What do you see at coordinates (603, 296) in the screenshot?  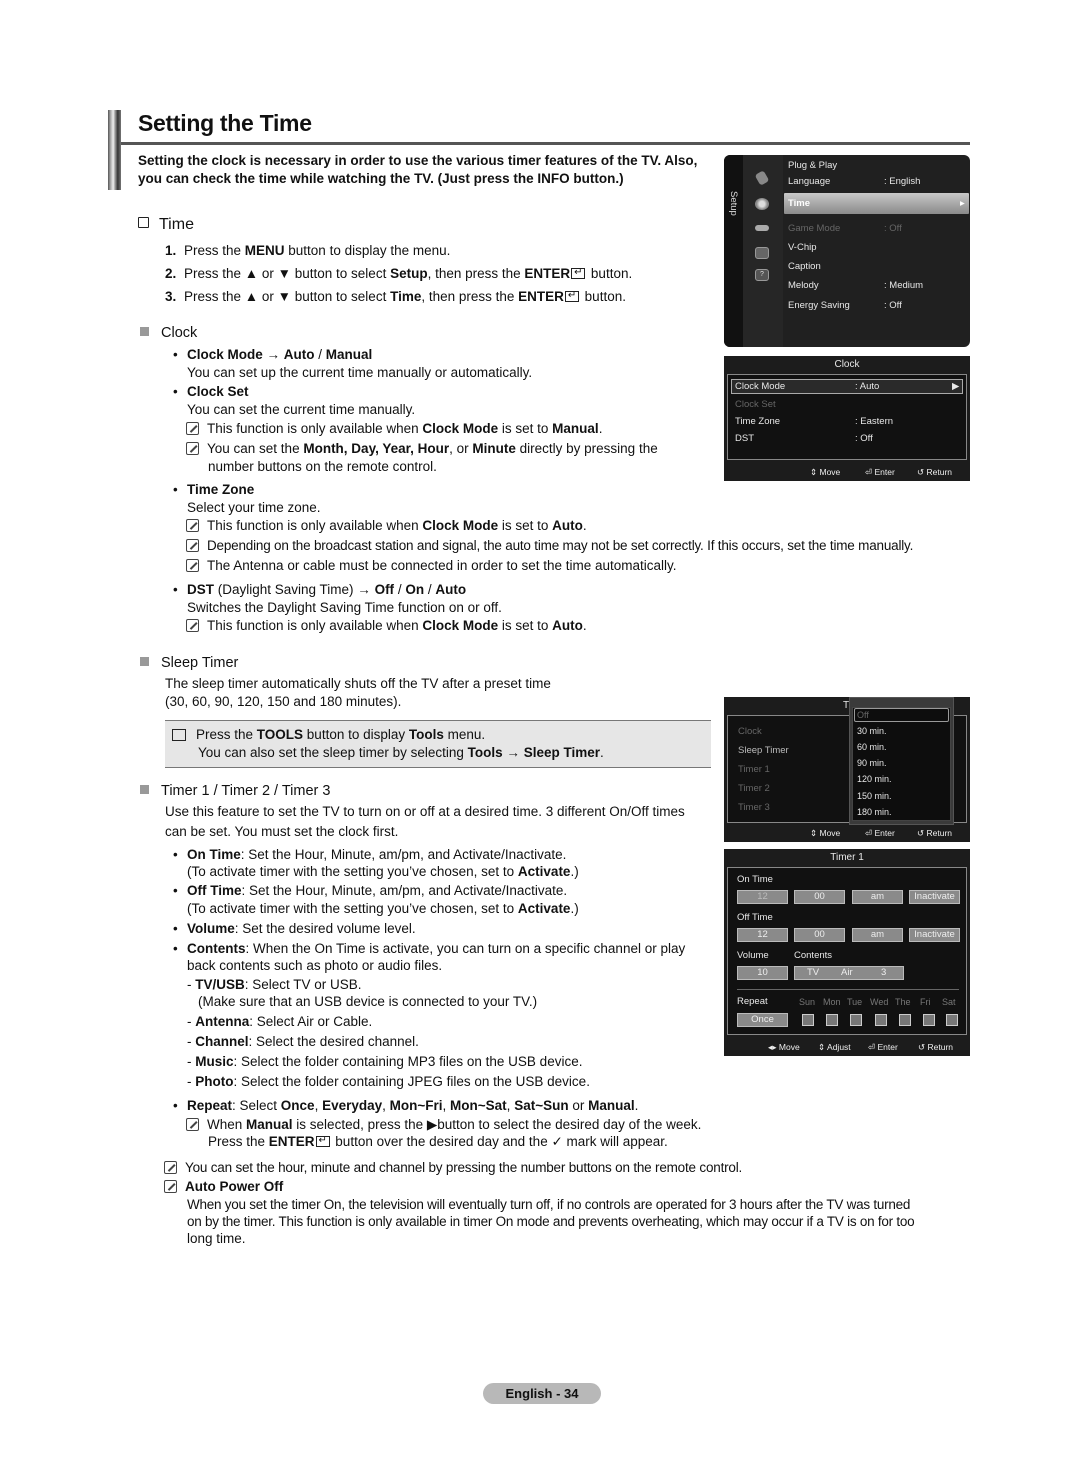 I see `step-text: button.` at bounding box center [603, 296].